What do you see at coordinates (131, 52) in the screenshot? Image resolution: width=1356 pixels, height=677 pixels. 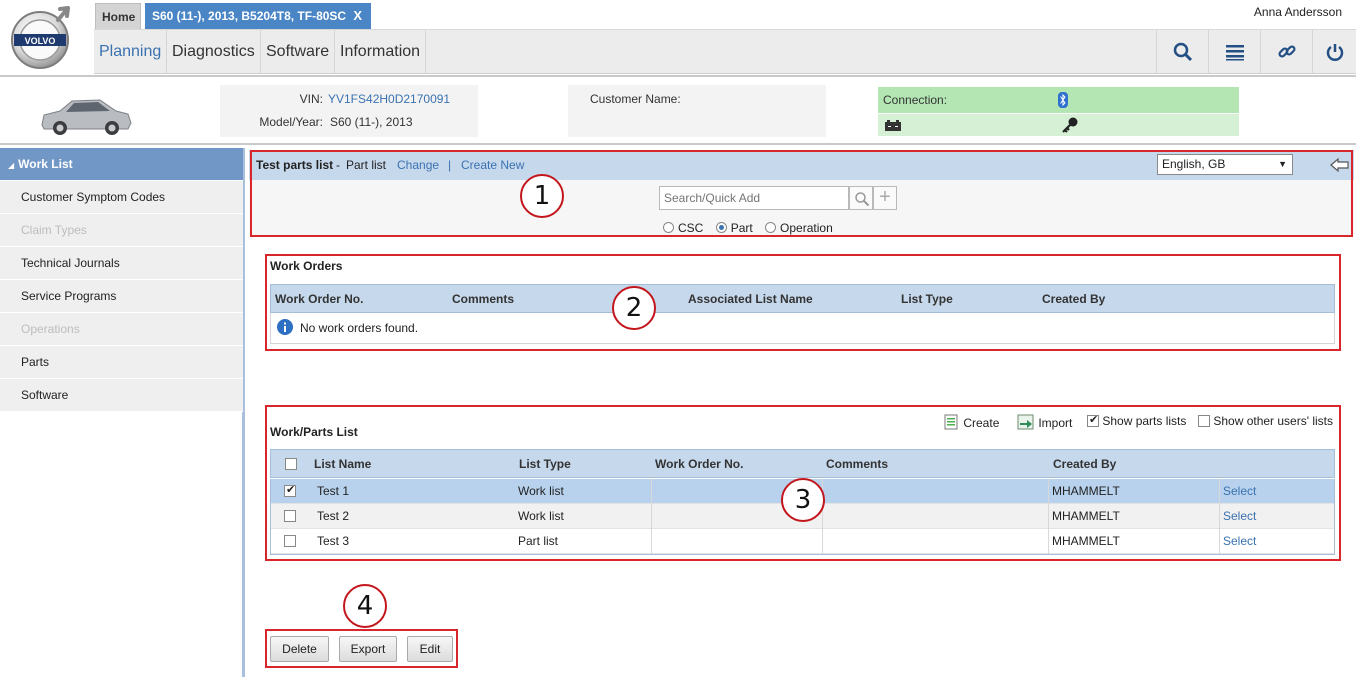 I see `nav-planning: Planning` at bounding box center [131, 52].